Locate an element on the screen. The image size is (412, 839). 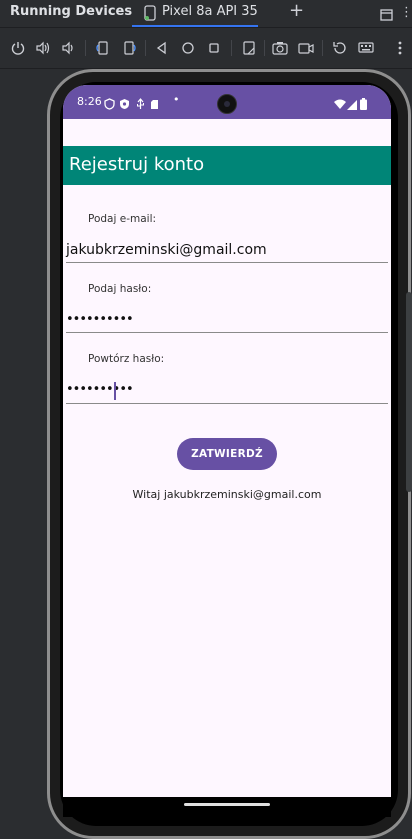
sd-card-icon is located at coordinates (154, 104).